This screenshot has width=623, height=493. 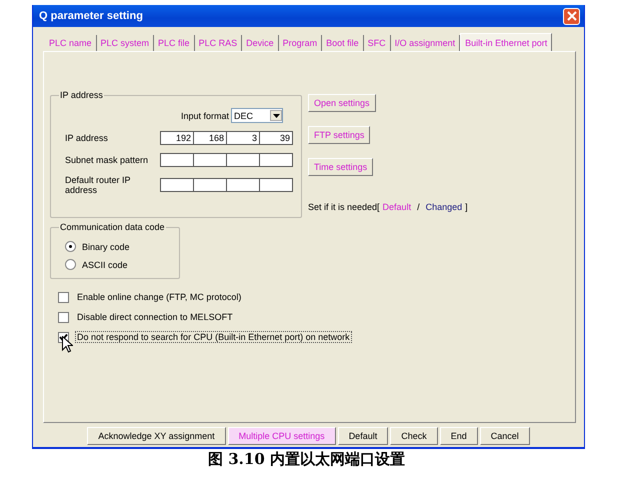 What do you see at coordinates (67, 344) in the screenshot?
I see `mouse-pointer-icon` at bounding box center [67, 344].